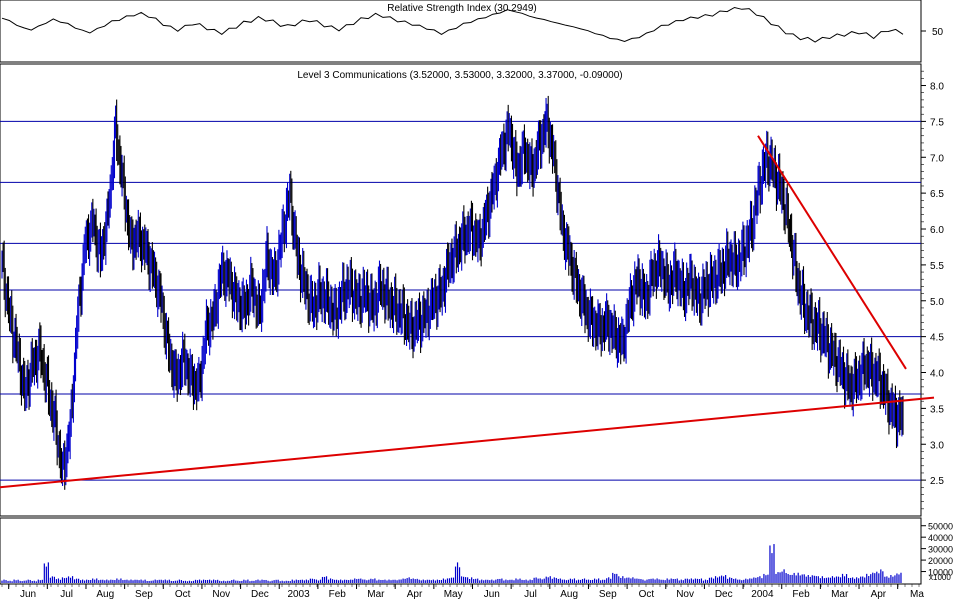  I want to click on volume-tick-label: 20000, so click(940, 561).